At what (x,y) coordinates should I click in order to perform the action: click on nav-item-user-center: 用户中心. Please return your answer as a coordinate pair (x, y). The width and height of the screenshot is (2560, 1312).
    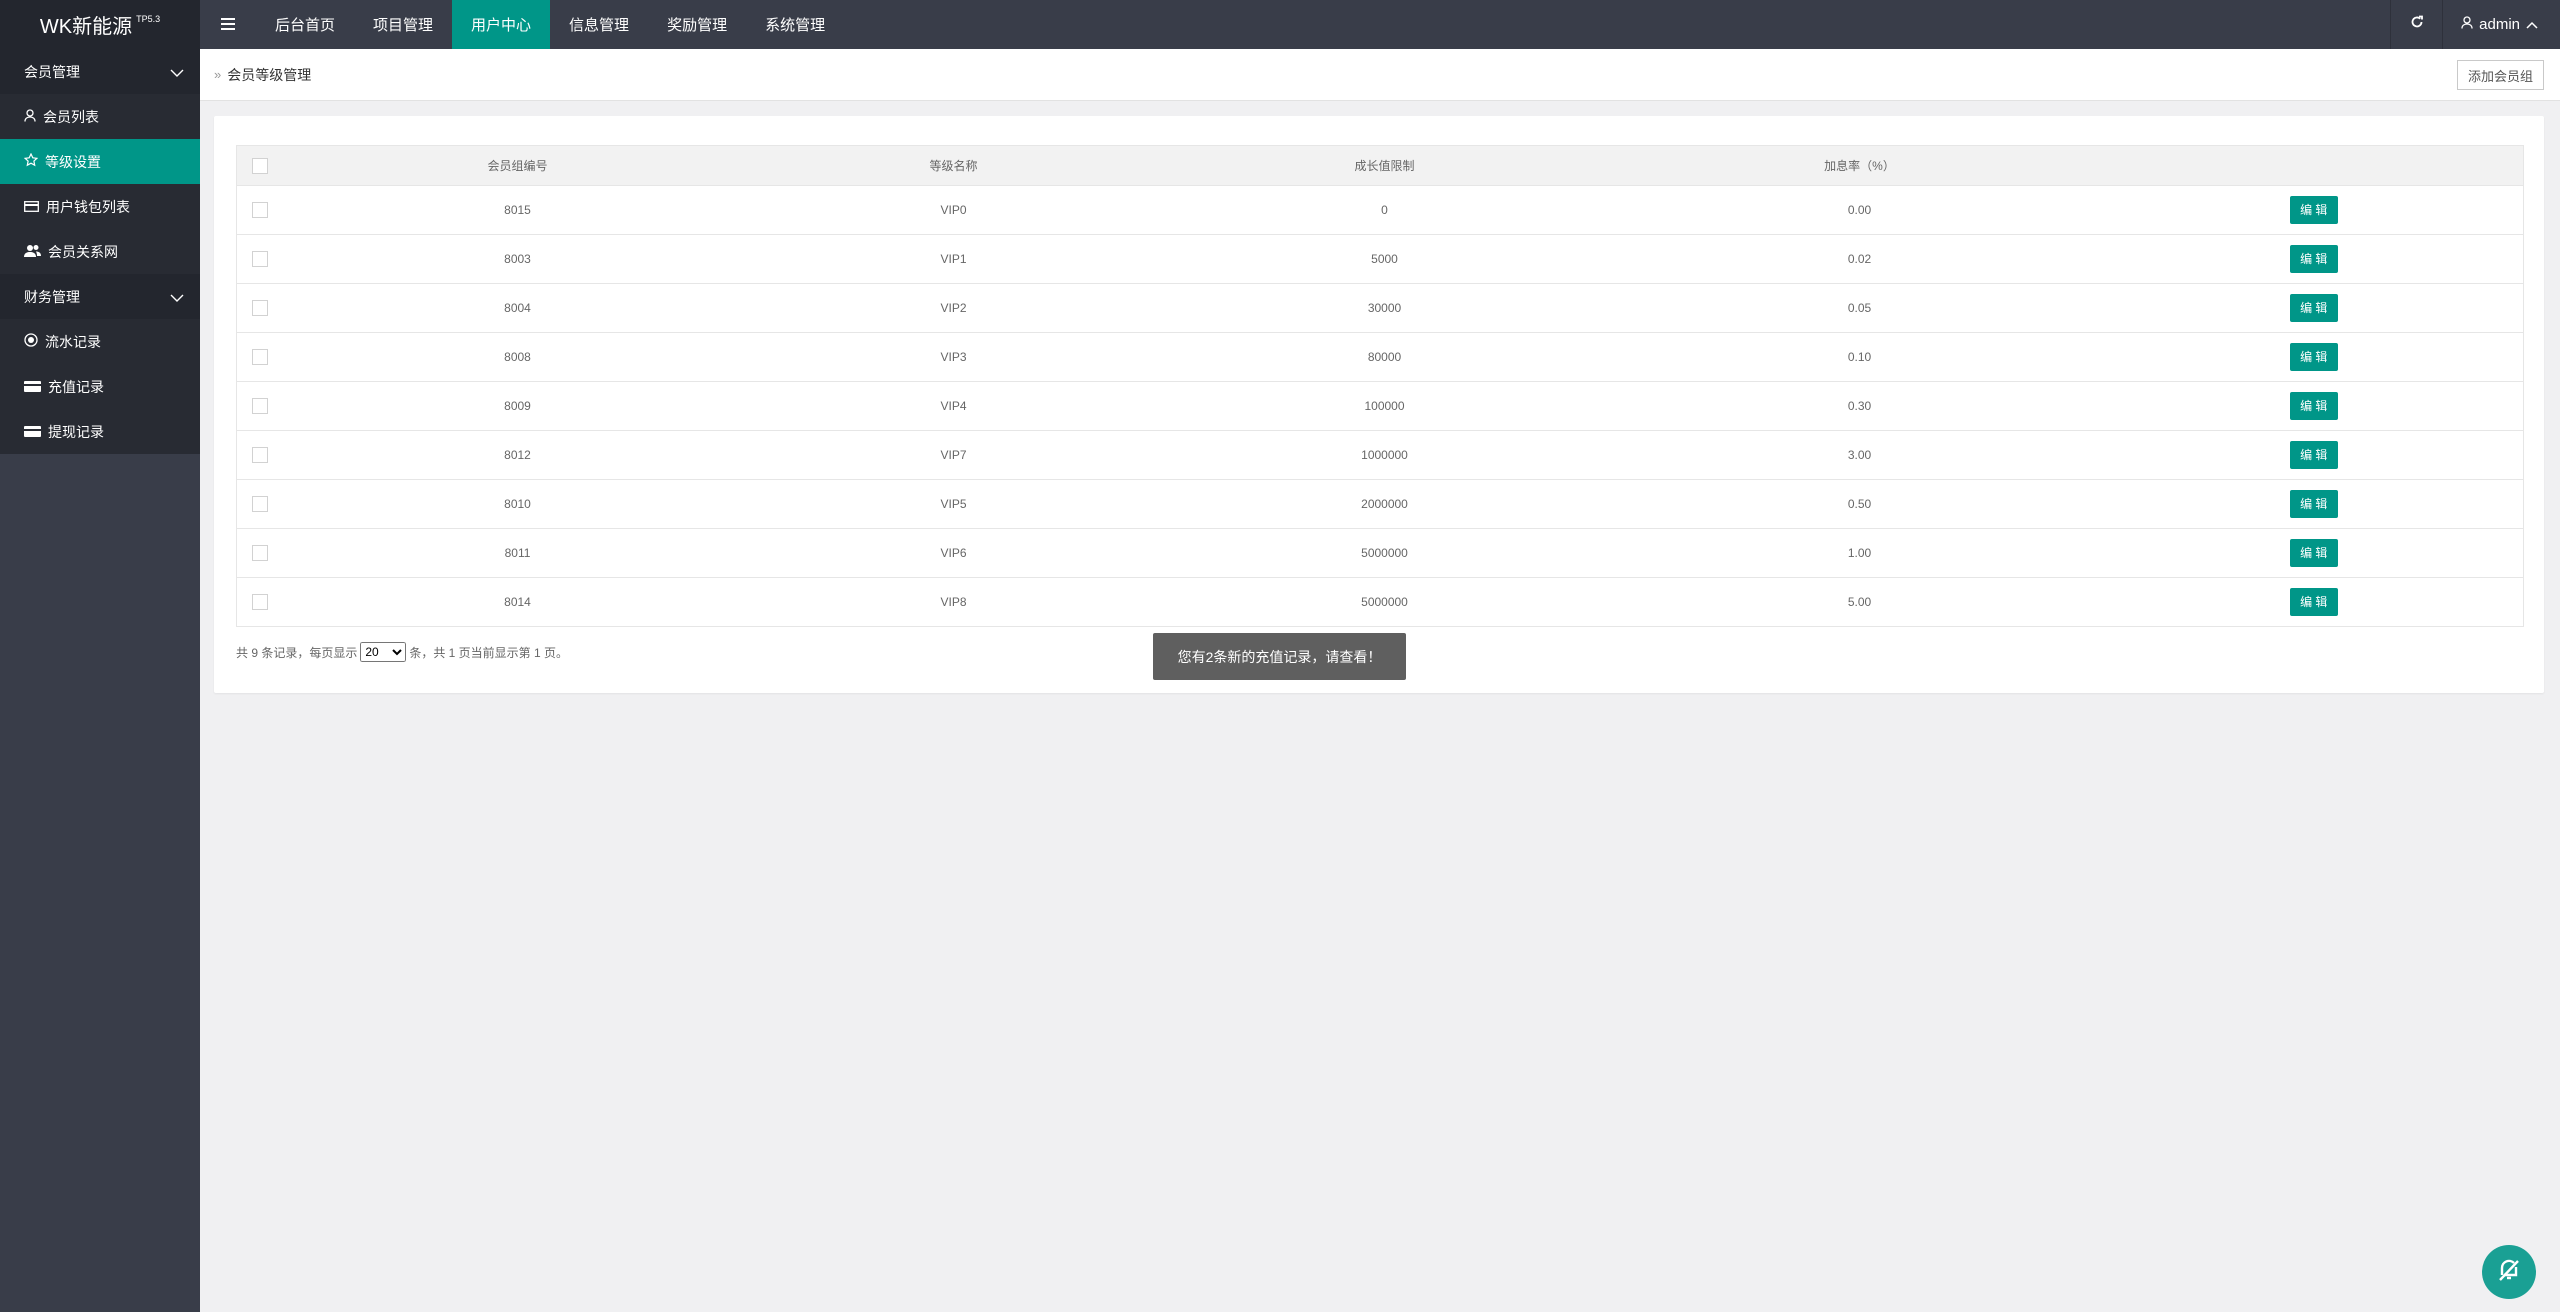
    Looking at the image, I should click on (501, 24).